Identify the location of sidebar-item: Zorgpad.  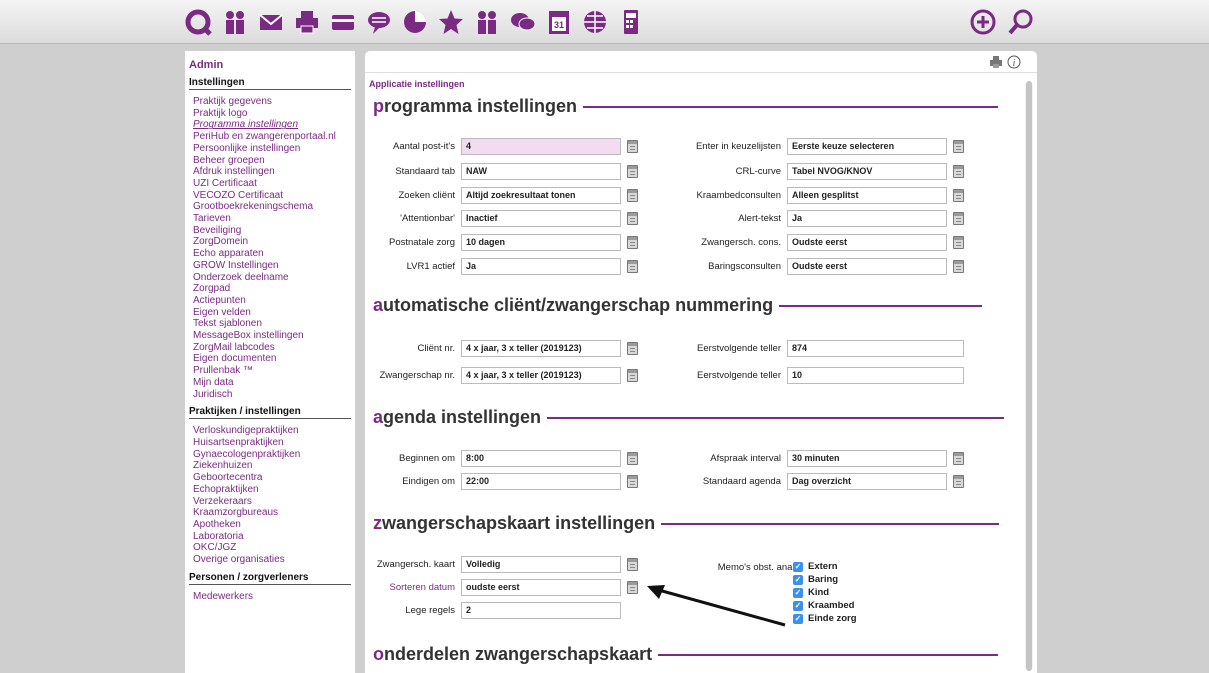
(270, 289).